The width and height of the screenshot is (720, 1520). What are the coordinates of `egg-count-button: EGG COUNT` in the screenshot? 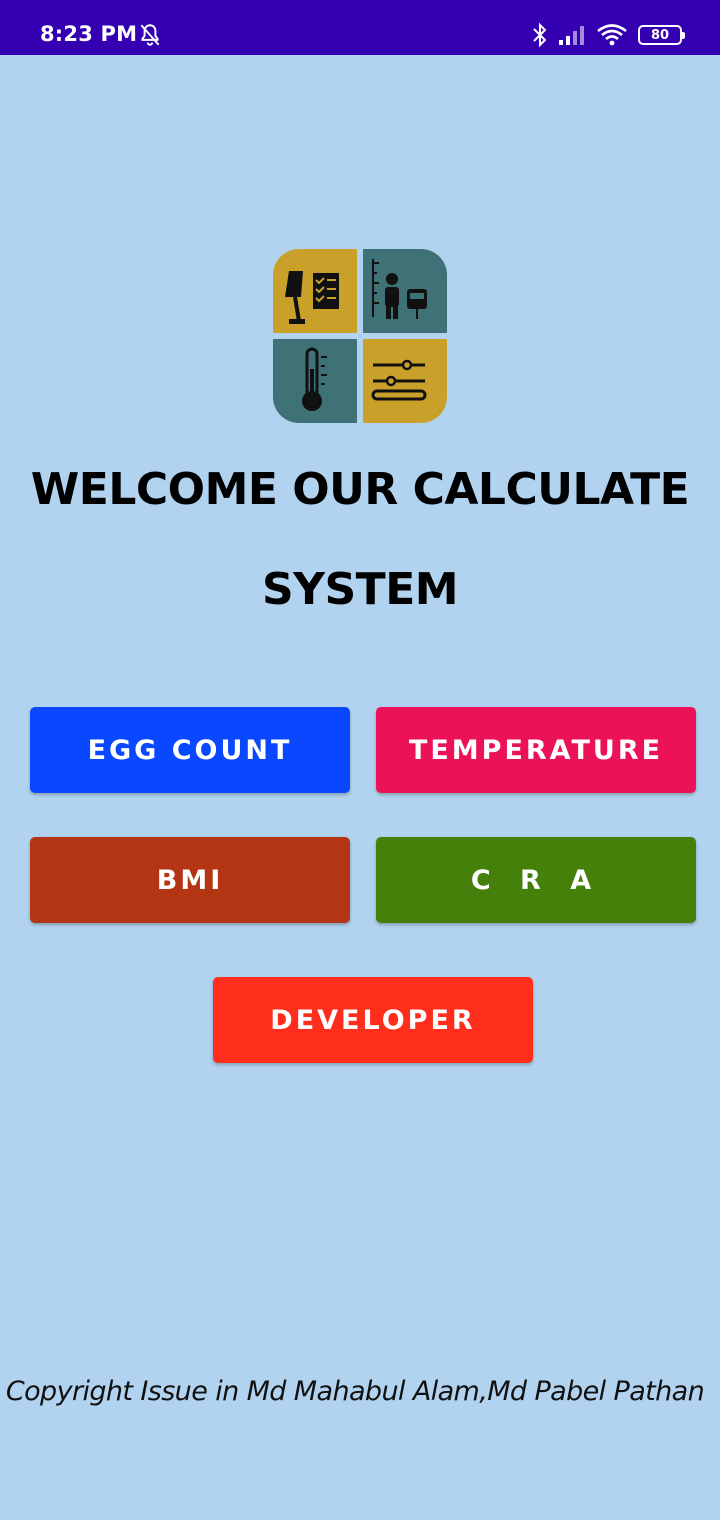 It's located at (190, 750).